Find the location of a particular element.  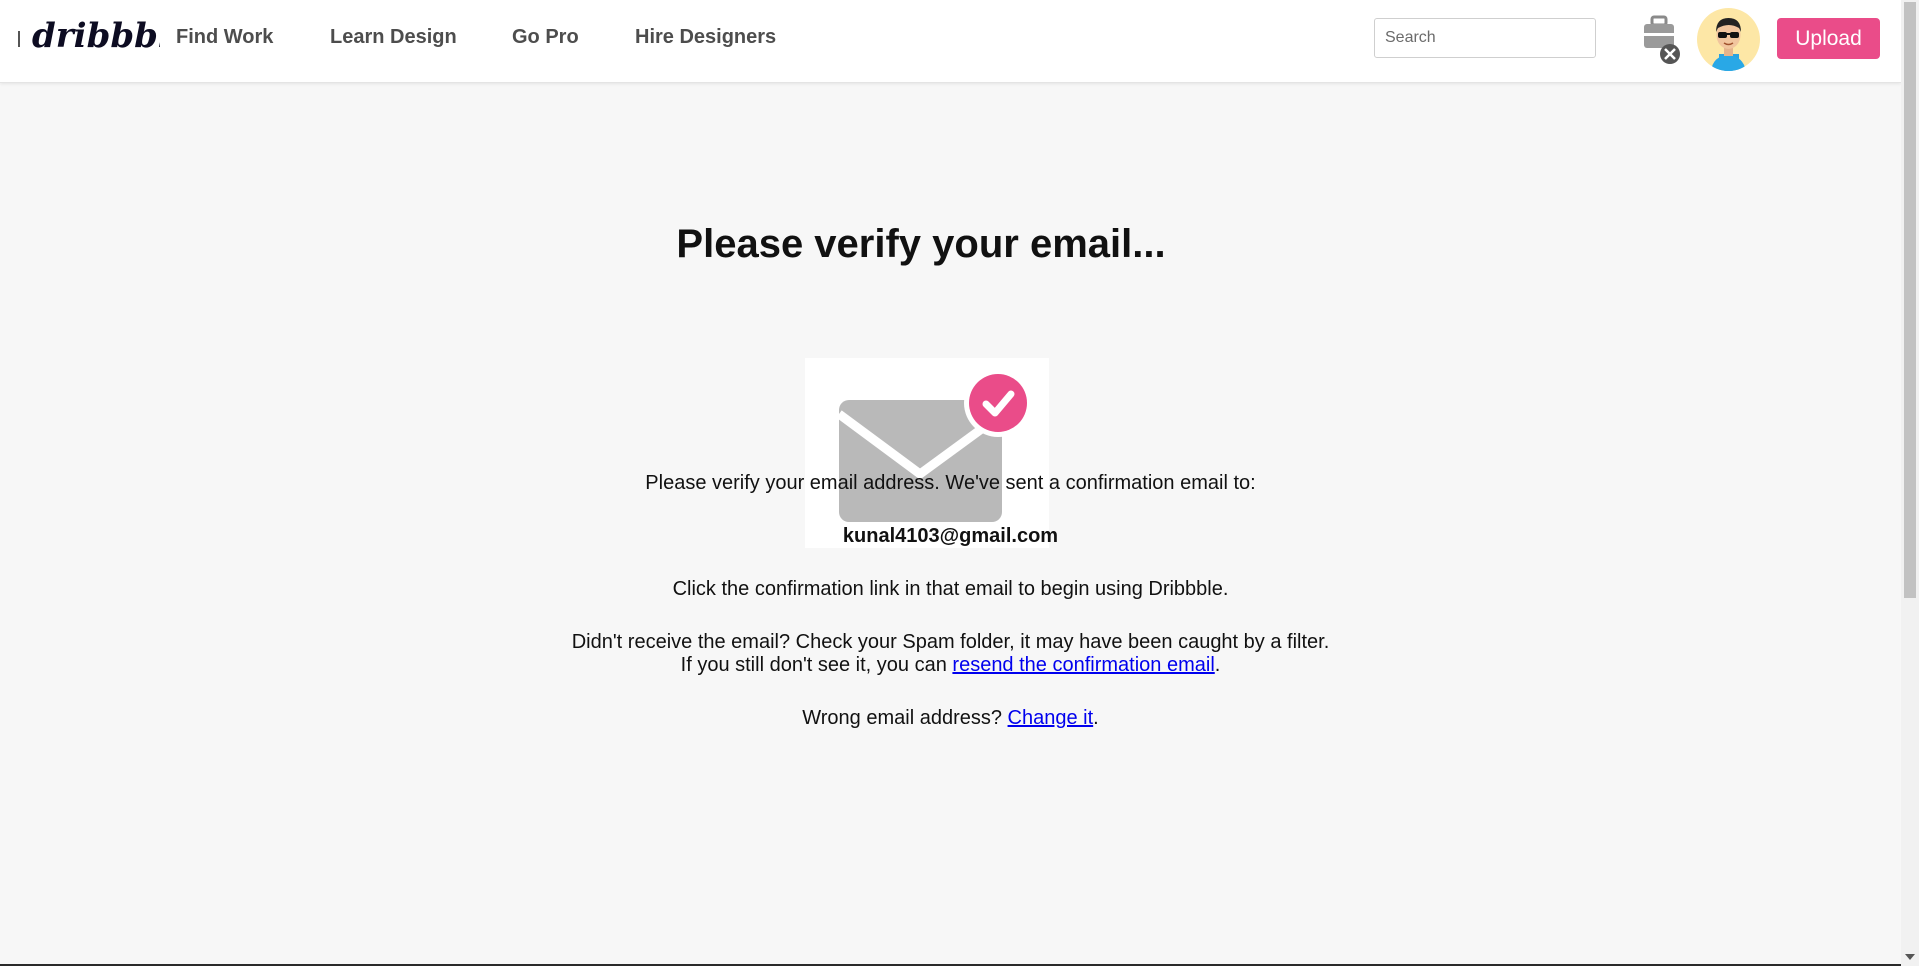

nav-find-work: Find Work is located at coordinates (224, 37).